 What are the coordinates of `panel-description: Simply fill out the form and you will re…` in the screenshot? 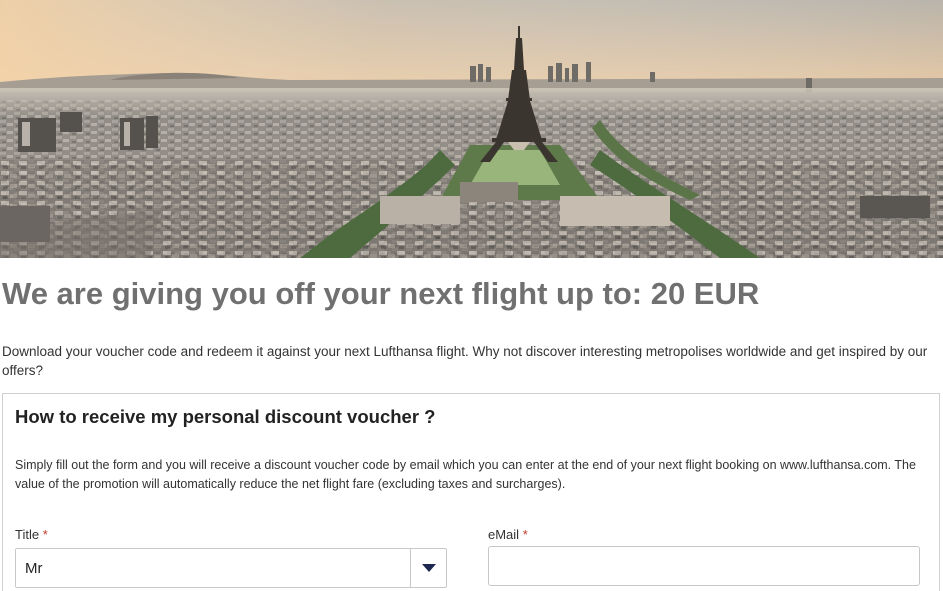 It's located at (465, 474).